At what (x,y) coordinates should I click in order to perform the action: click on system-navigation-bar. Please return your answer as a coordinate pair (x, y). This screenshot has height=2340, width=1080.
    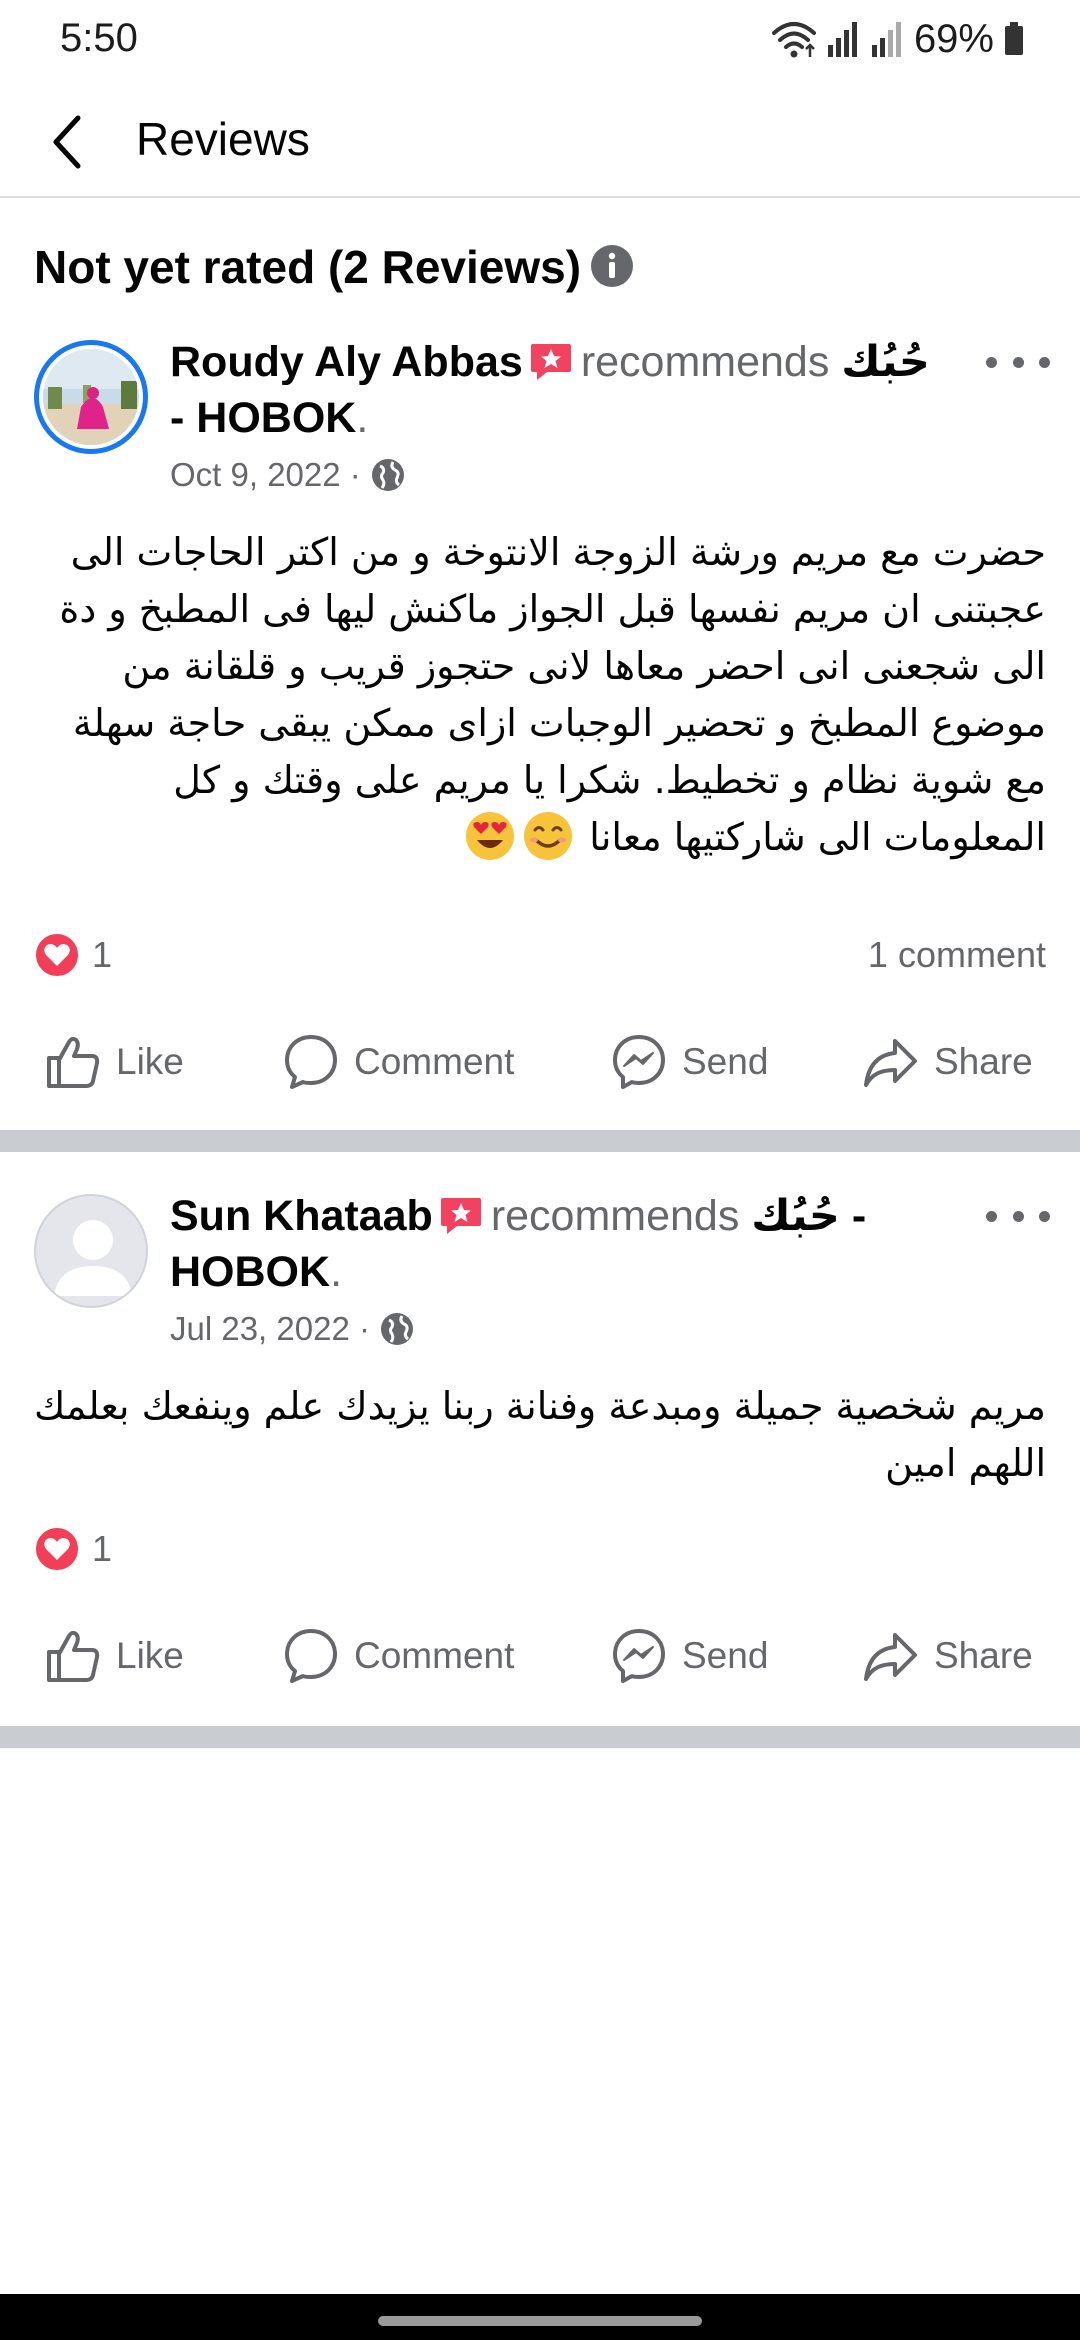
    Looking at the image, I should click on (540, 2317).